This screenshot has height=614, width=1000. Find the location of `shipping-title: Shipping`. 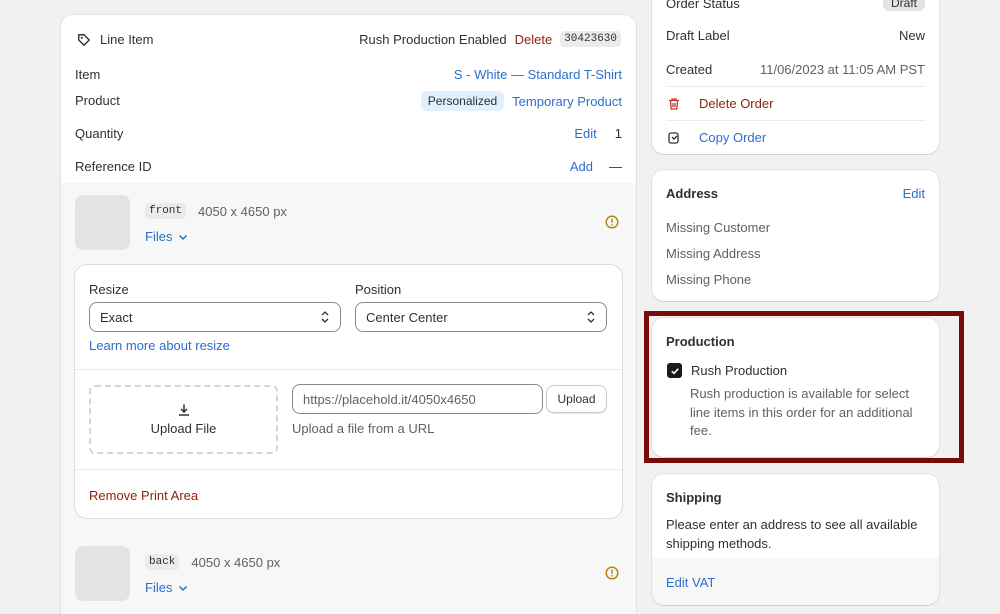

shipping-title: Shipping is located at coordinates (694, 497).